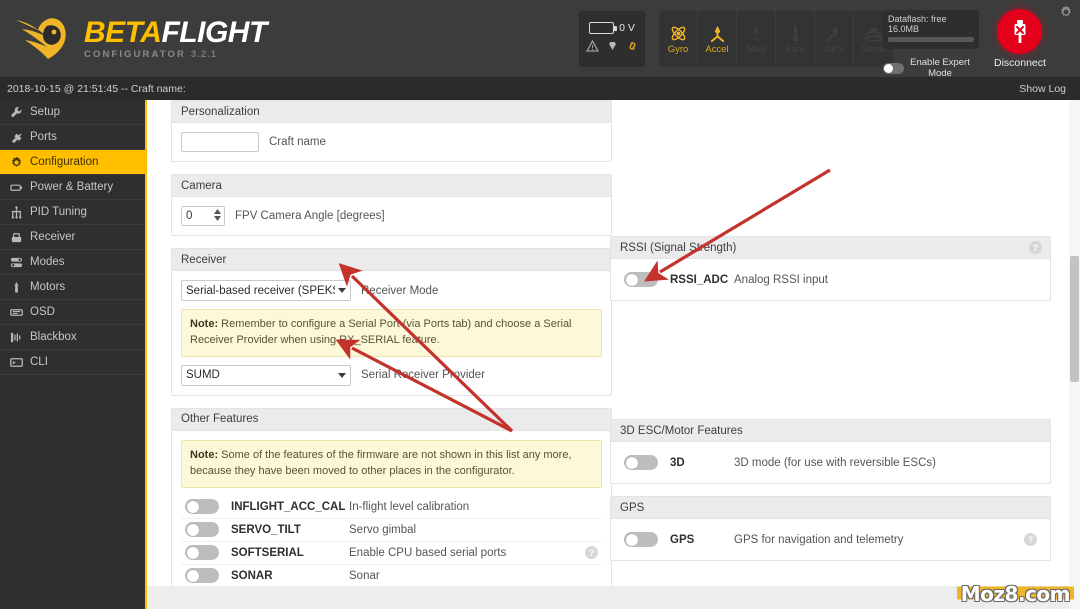 Image resolution: width=1080 pixels, height=609 pixels. I want to click on logo-beta-text: BETA, so click(123, 32).